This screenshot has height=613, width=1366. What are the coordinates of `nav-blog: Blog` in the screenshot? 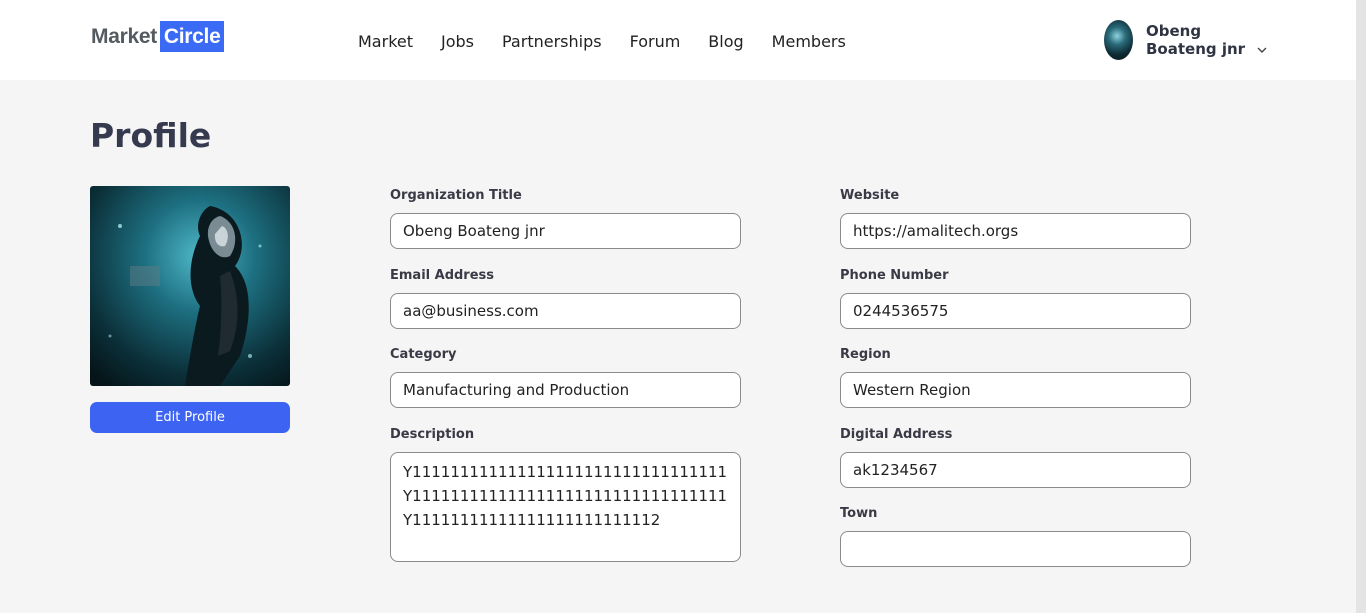 It's located at (725, 42).